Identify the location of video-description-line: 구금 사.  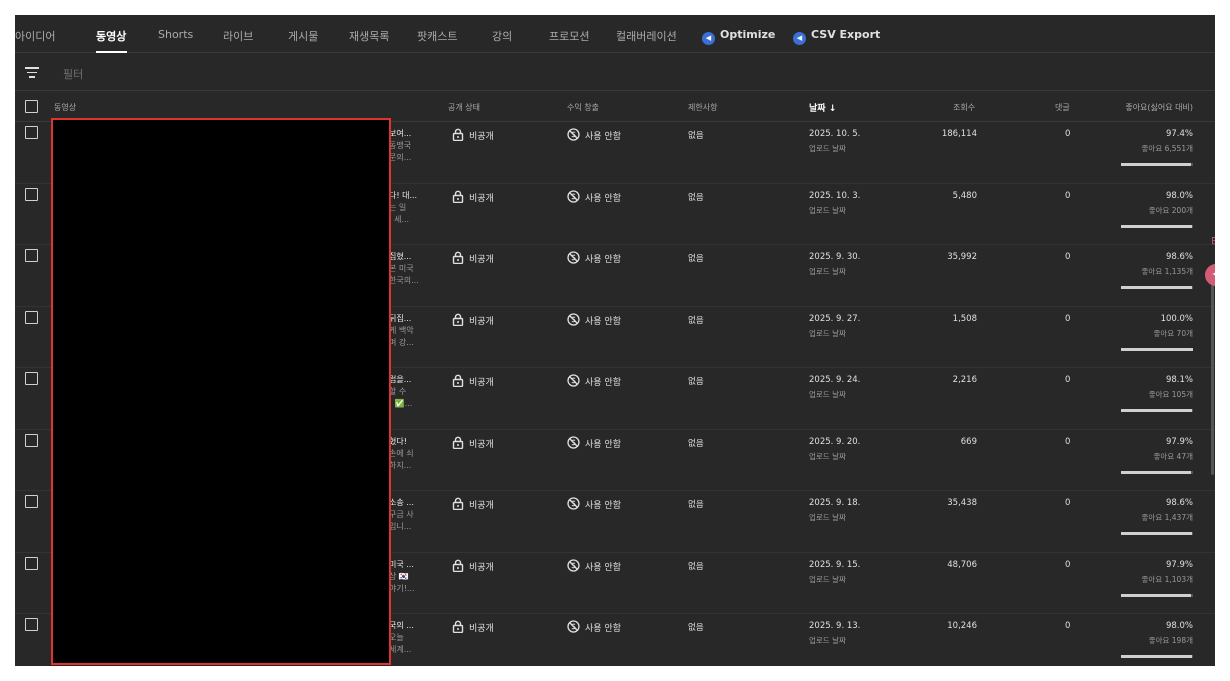
(401, 514).